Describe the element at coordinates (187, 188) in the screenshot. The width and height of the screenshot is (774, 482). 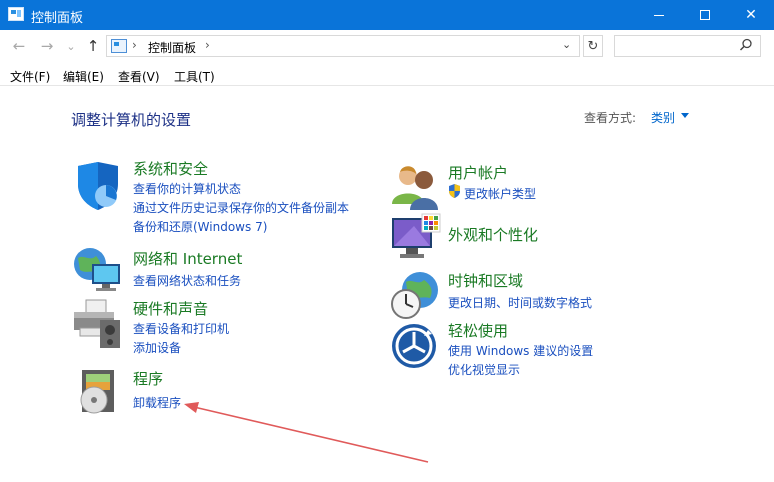
I see `link-view-computer-status: 查看你的计算机状态` at that location.